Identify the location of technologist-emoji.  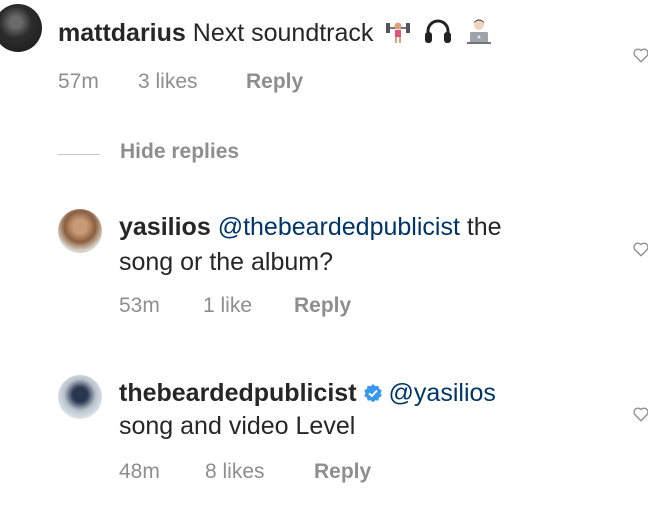
(479, 35).